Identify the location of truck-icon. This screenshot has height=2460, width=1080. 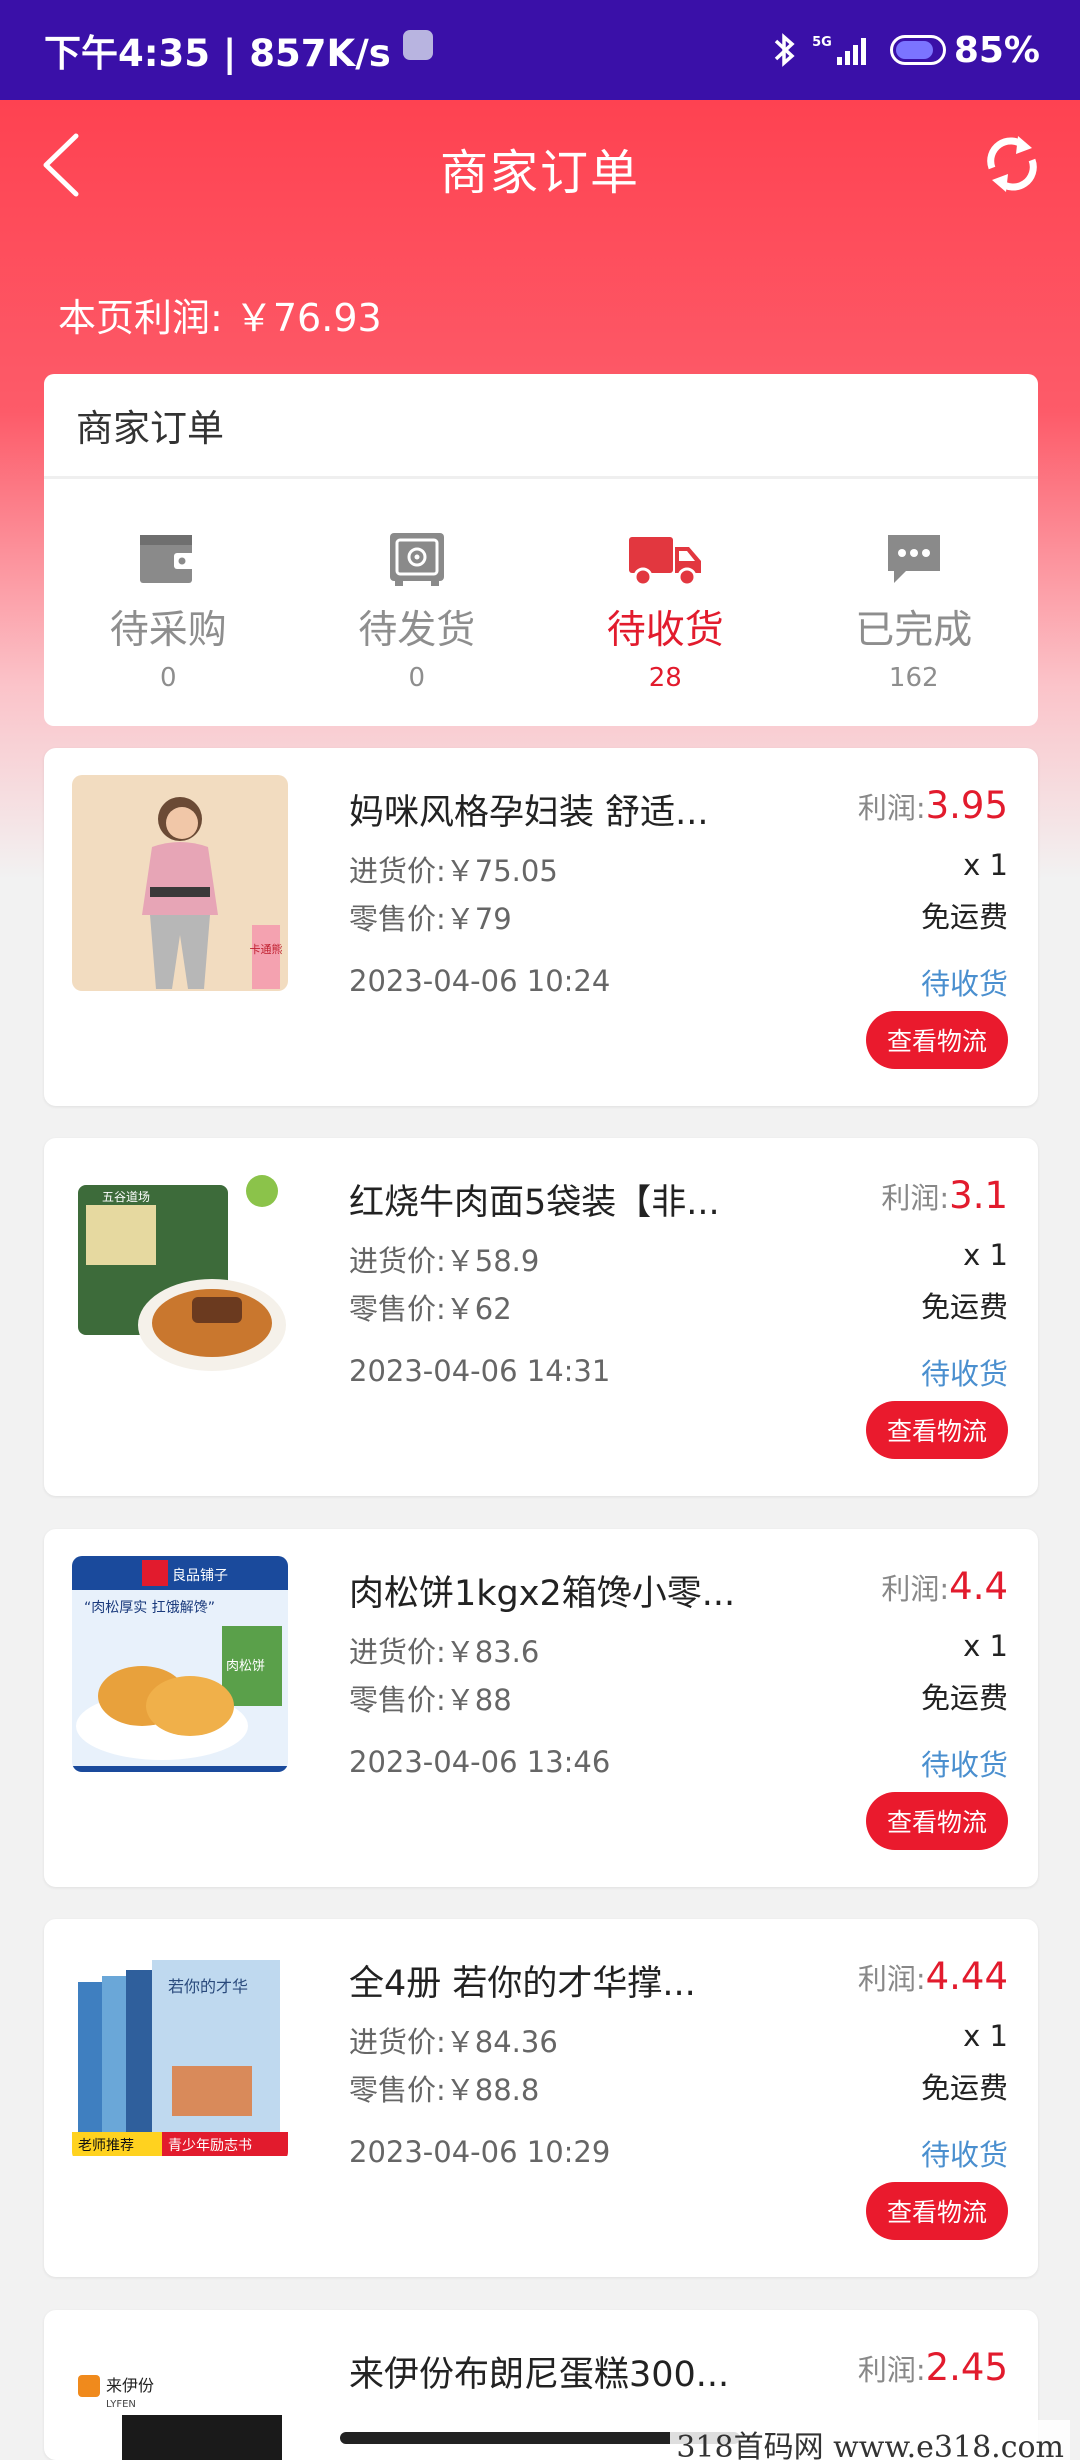
(665, 562).